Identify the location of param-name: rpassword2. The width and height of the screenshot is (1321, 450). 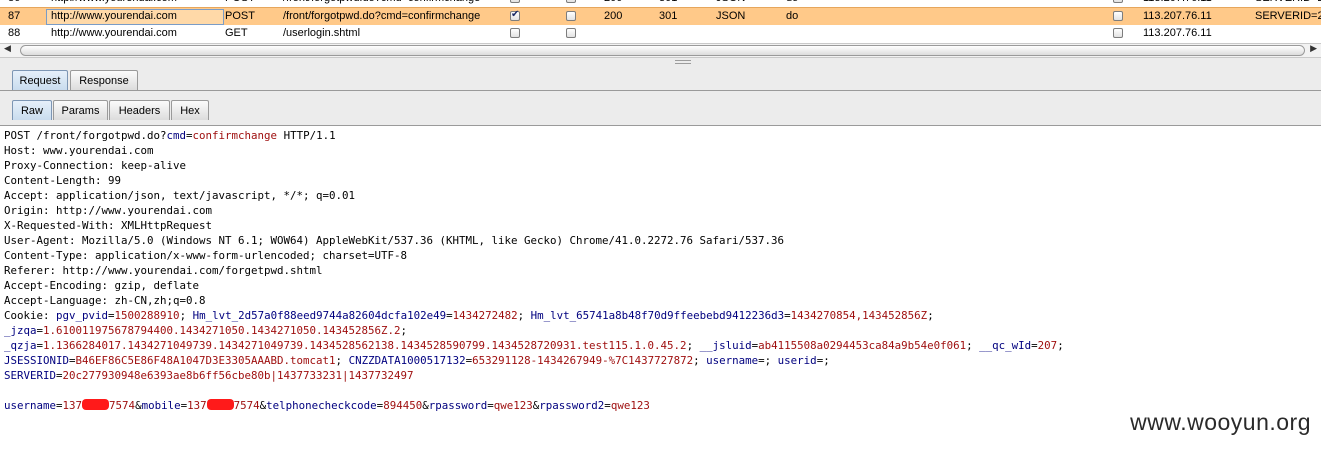
(572, 405).